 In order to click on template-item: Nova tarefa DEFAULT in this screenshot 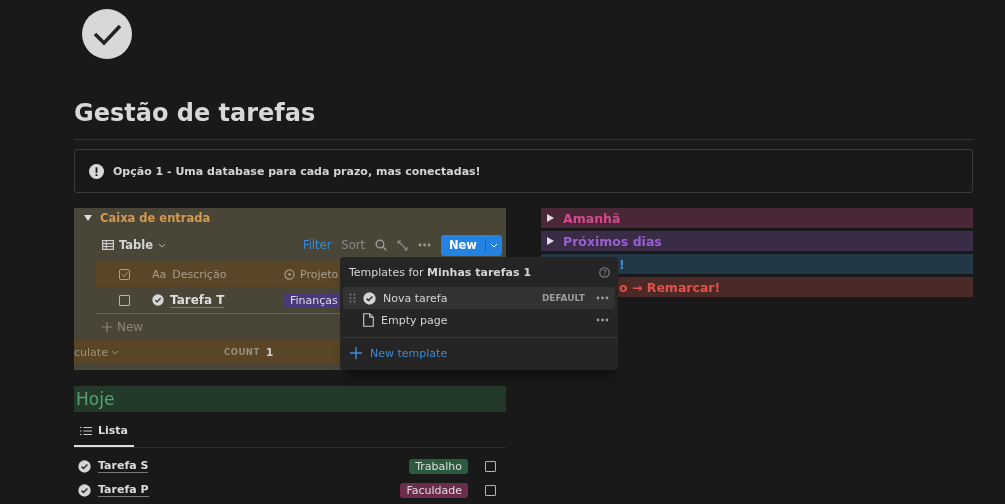, I will do `click(479, 298)`.